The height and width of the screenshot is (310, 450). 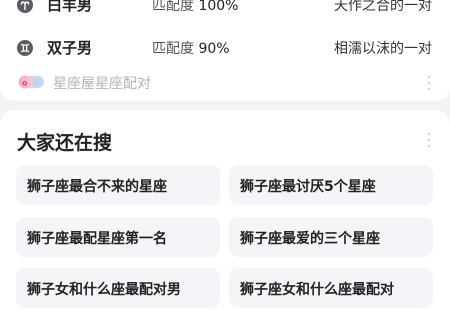 I want to click on match-score: 匹配度 90%, so click(x=191, y=48).